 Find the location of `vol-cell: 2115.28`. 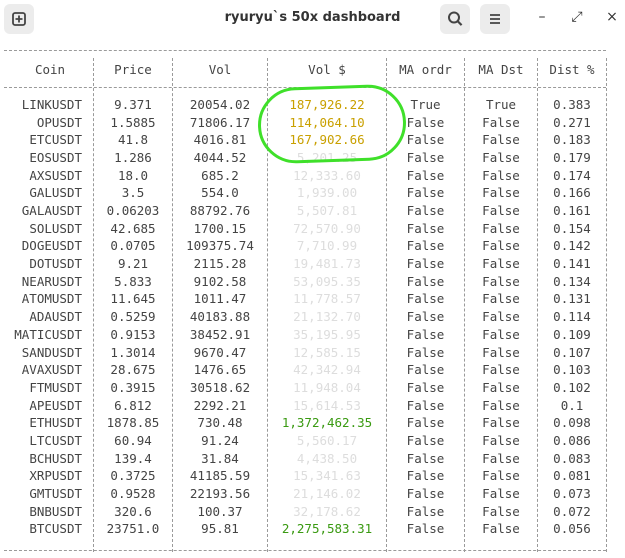

vol-cell: 2115.28 is located at coordinates (220, 264).